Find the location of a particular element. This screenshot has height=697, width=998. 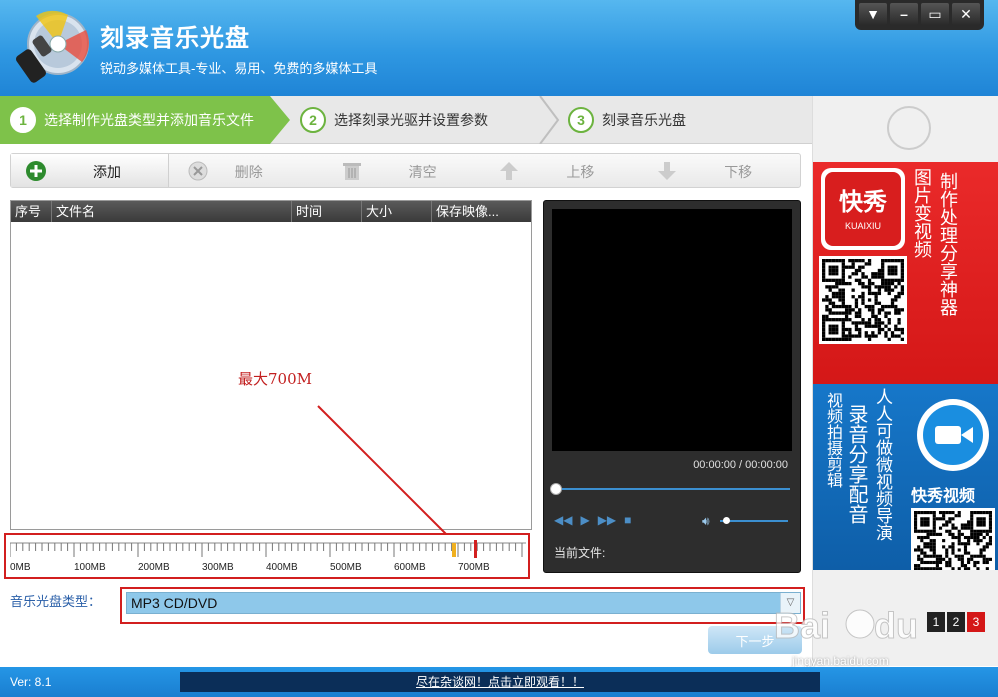

size-ruler: 0MB 100MB 200MB 300MB 400MB 500MB 600MB 700MB is located at coordinates (268, 556).